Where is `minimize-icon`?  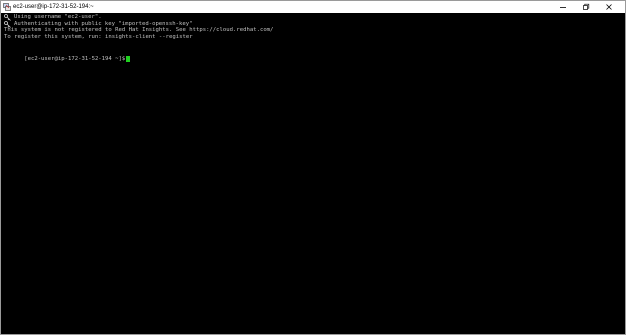 minimize-icon is located at coordinates (563, 7).